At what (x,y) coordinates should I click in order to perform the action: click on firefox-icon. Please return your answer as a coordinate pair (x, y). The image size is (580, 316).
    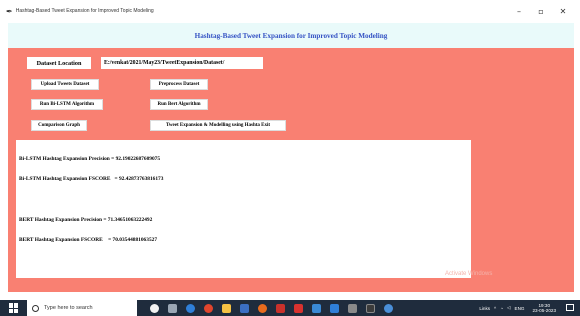
    Looking at the image, I should click on (262, 308).